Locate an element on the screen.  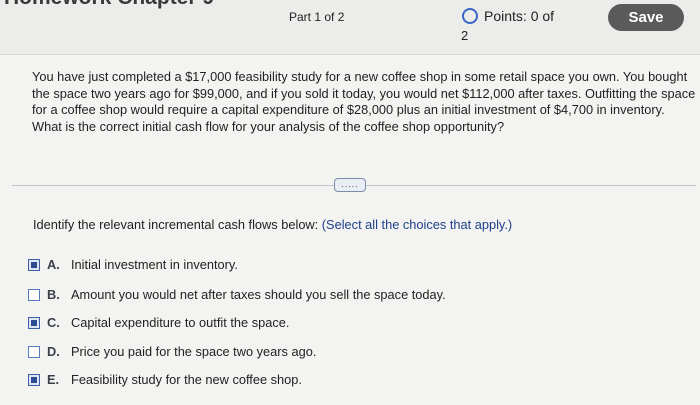
checkbox-c is located at coordinates (34, 322).